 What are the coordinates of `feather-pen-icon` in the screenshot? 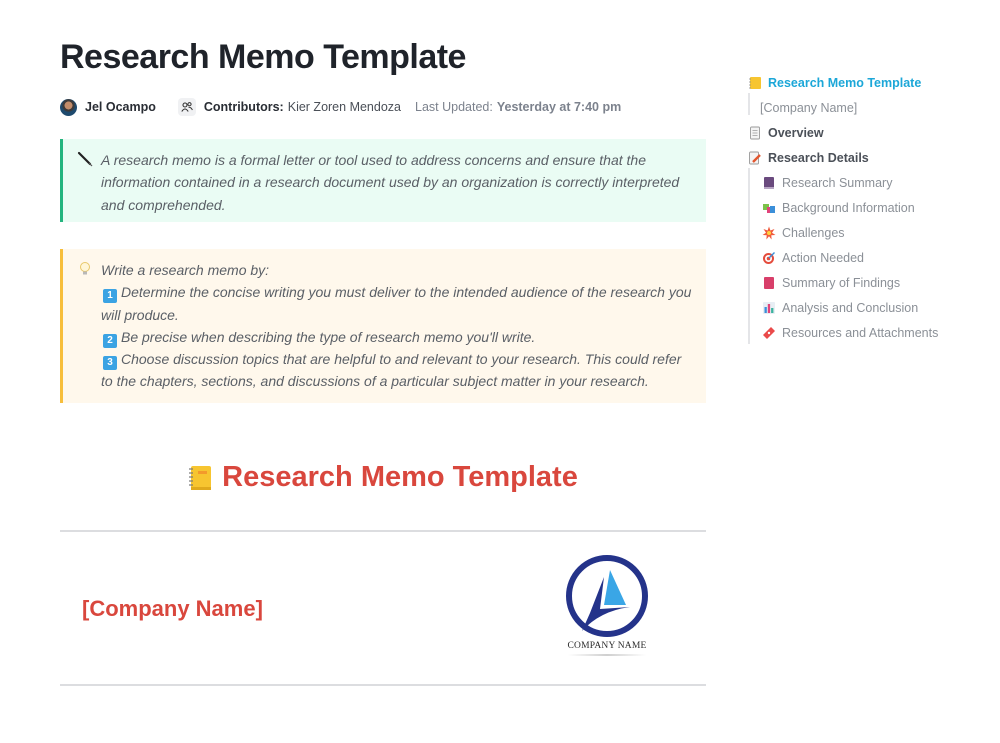 It's located at (85, 159).